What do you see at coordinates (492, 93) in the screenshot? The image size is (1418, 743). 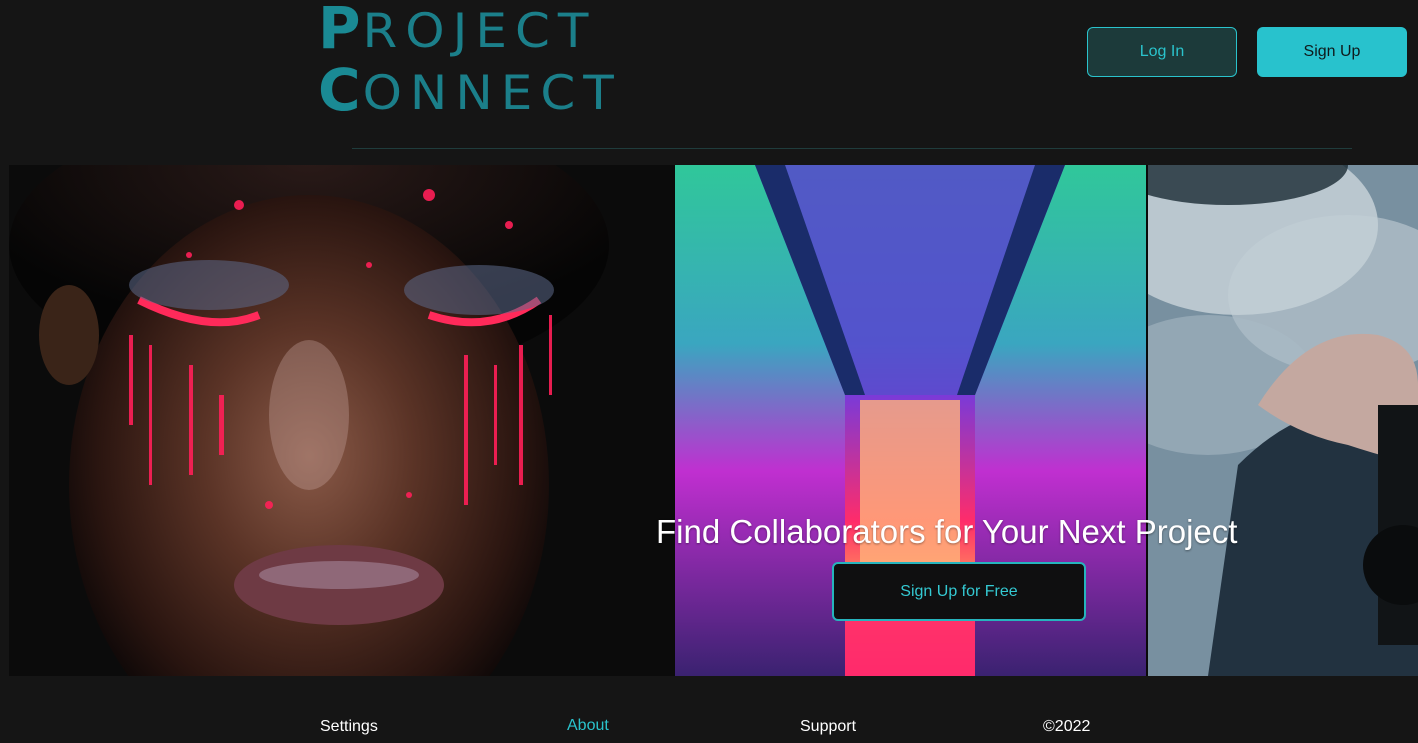 I see `logo-word: ONNECT` at bounding box center [492, 93].